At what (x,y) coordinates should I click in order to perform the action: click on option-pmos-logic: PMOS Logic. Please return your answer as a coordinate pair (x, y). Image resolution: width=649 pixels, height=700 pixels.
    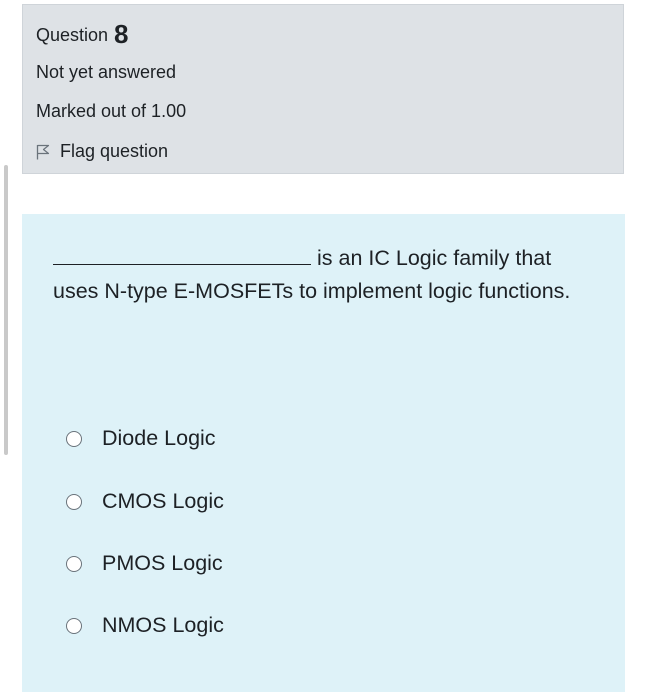
    Looking at the image, I should click on (144, 563).